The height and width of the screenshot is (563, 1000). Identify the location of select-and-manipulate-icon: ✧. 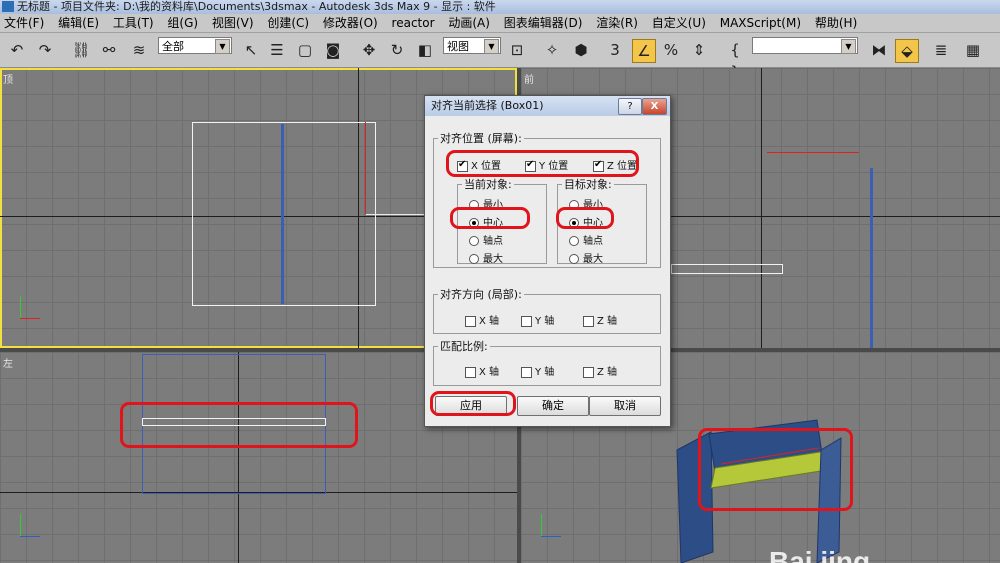
(552, 50).